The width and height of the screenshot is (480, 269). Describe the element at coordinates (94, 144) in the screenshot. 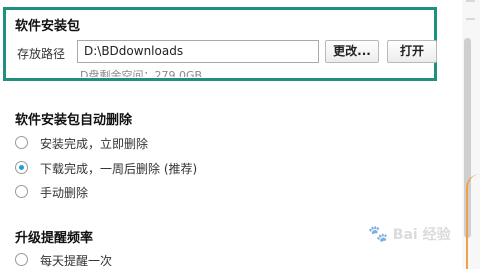

I see `radio-label: 安装完成，立即删除` at that location.